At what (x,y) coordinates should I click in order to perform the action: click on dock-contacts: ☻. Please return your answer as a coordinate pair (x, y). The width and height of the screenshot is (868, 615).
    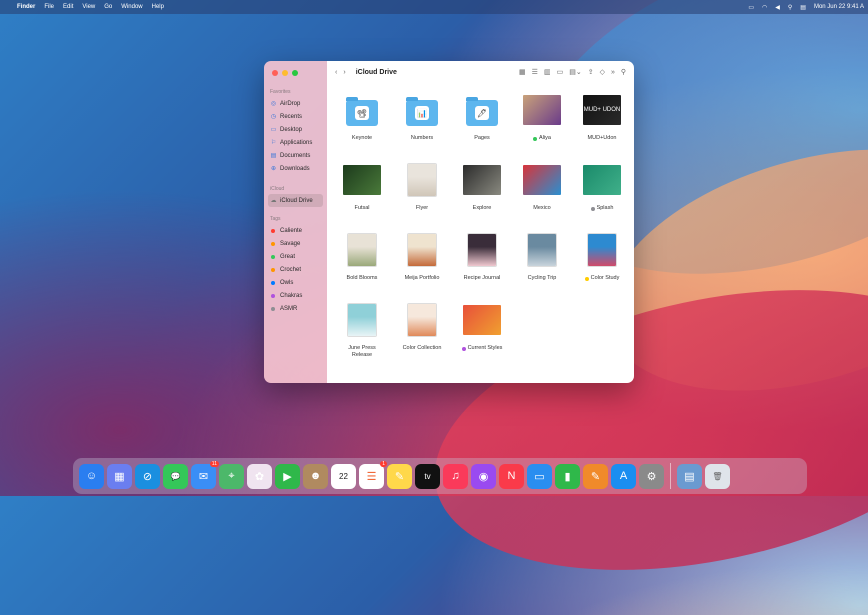
    Looking at the image, I should click on (315, 476).